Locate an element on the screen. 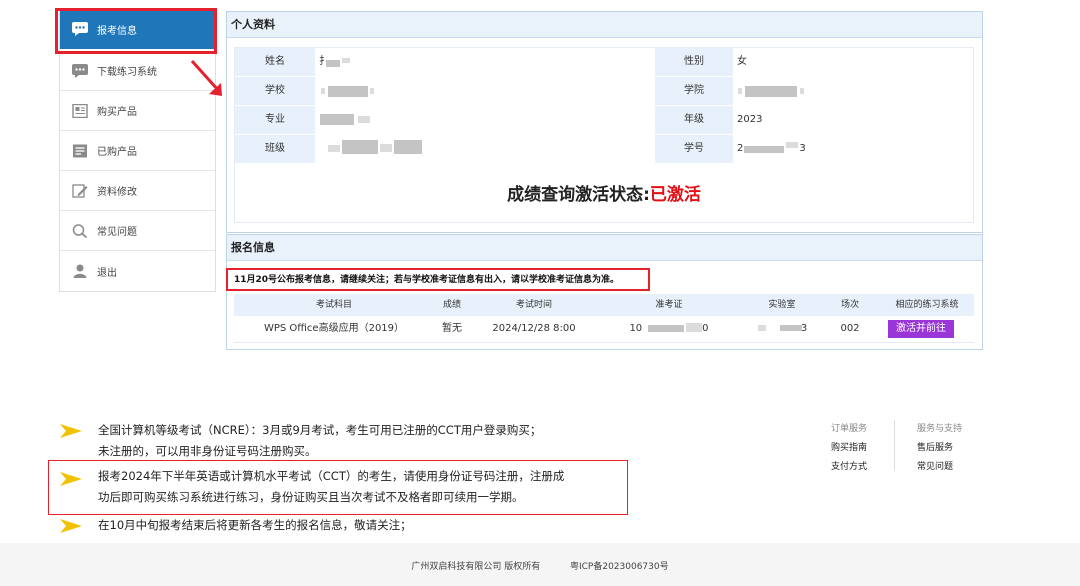 The height and width of the screenshot is (586, 1080). annotation-arrow-icon is located at coordinates (206, 77).